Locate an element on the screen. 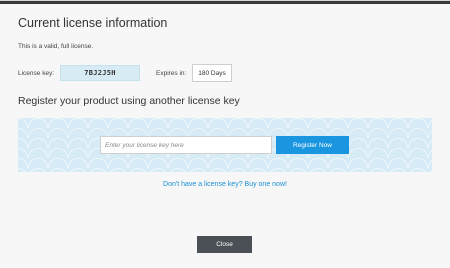 The image size is (450, 268). expires-label: Expires in: is located at coordinates (171, 73).